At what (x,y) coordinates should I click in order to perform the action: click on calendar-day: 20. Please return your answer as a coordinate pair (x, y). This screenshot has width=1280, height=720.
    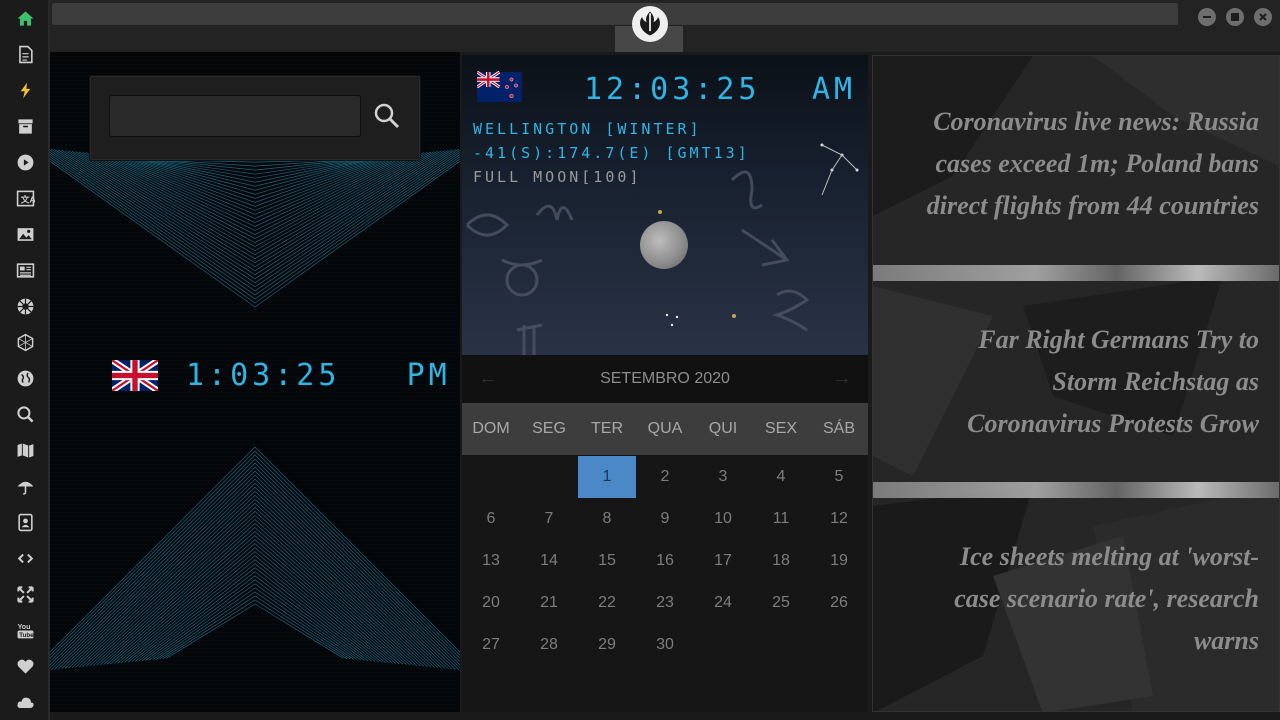
    Looking at the image, I should click on (491, 603).